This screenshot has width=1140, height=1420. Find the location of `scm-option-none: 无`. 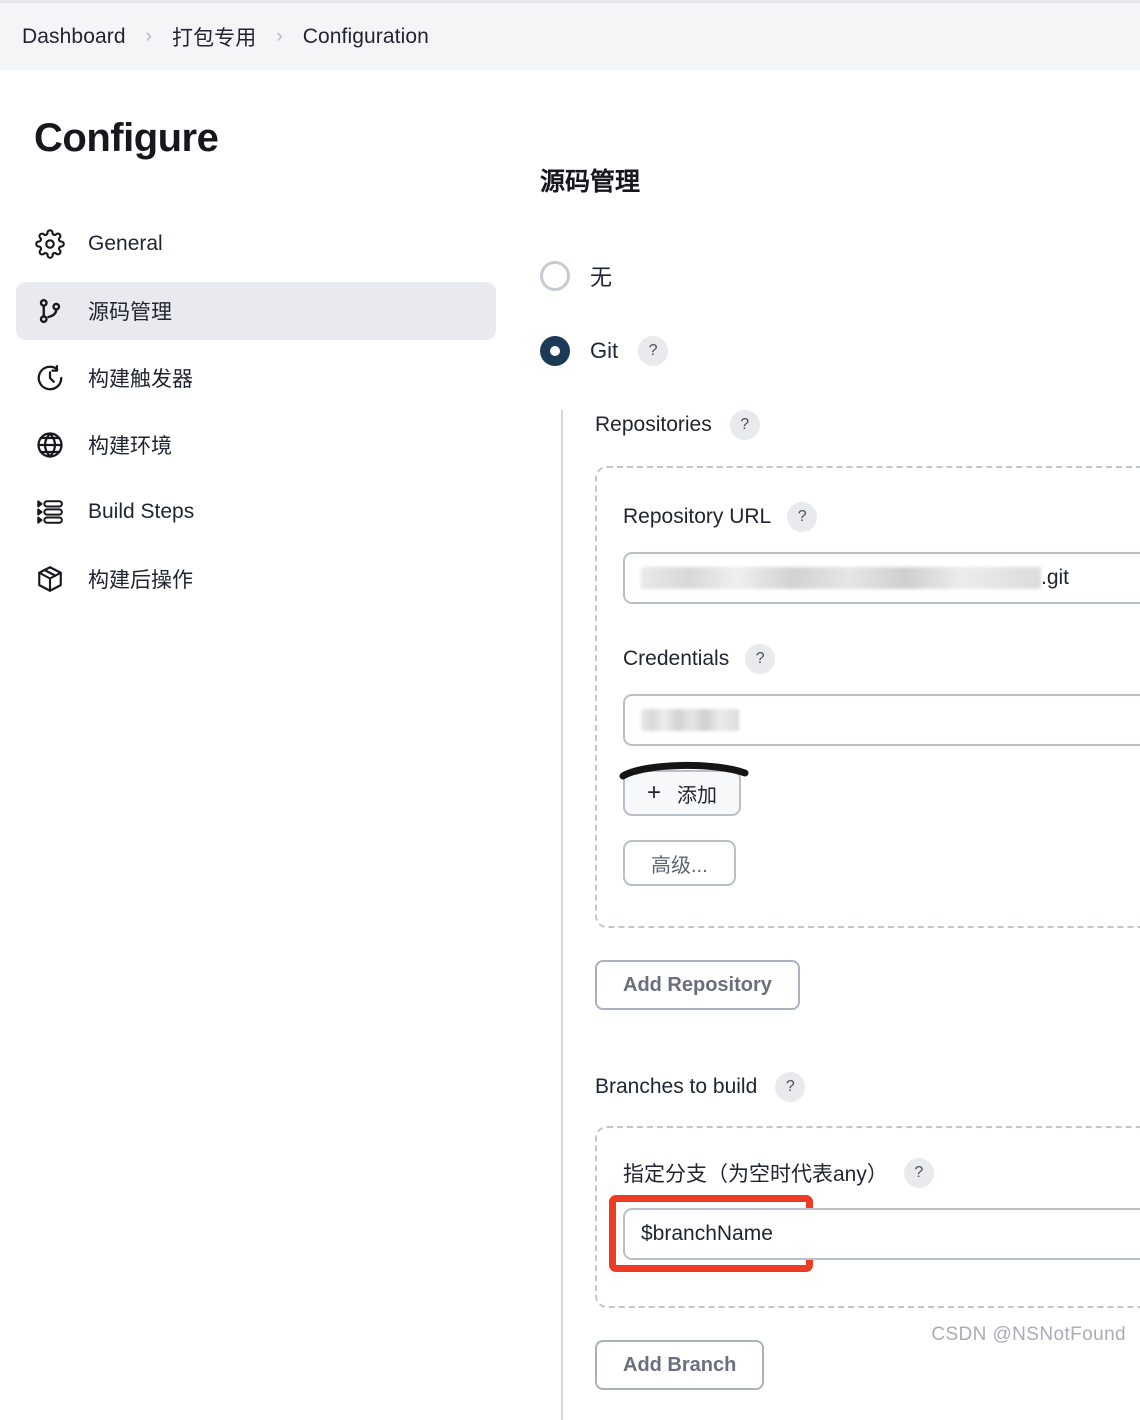

scm-option-none: 无 is located at coordinates (840, 276).